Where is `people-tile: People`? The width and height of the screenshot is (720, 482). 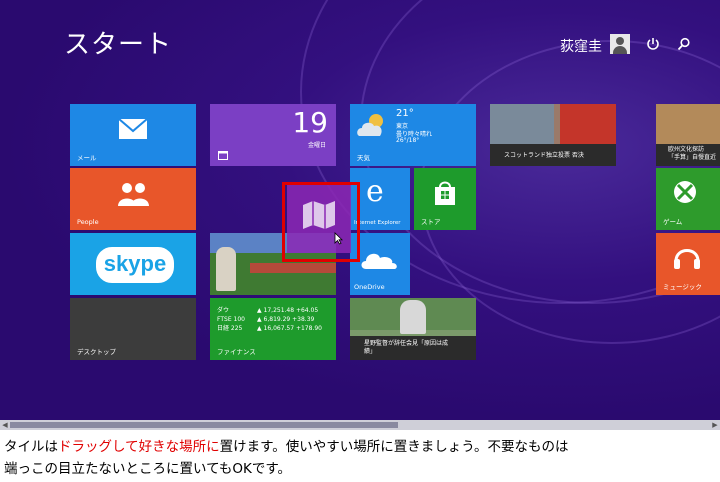 people-tile: People is located at coordinates (133, 199).